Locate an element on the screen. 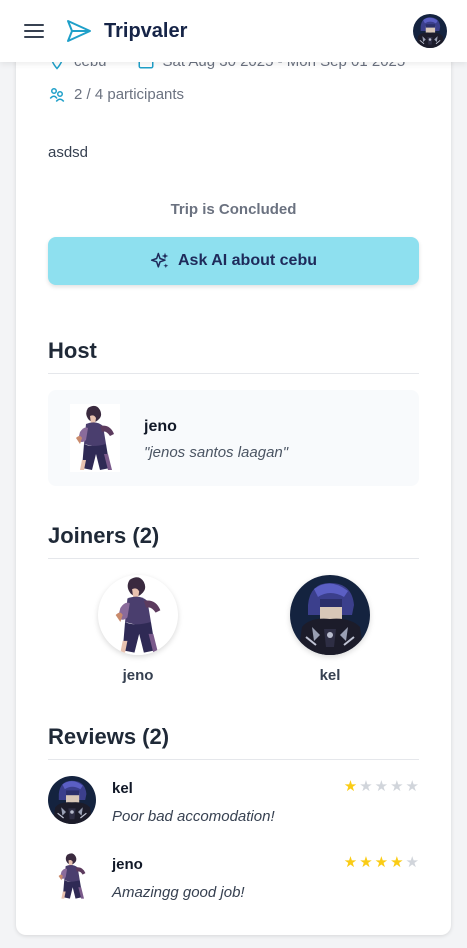 The image size is (467, 948). hamburger-menu-icon is located at coordinates (35, 31).